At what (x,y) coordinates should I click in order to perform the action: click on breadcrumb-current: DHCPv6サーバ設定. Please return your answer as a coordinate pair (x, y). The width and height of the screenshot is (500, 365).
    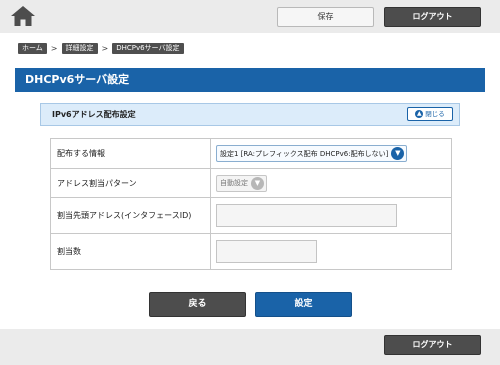
    Looking at the image, I should click on (148, 48).